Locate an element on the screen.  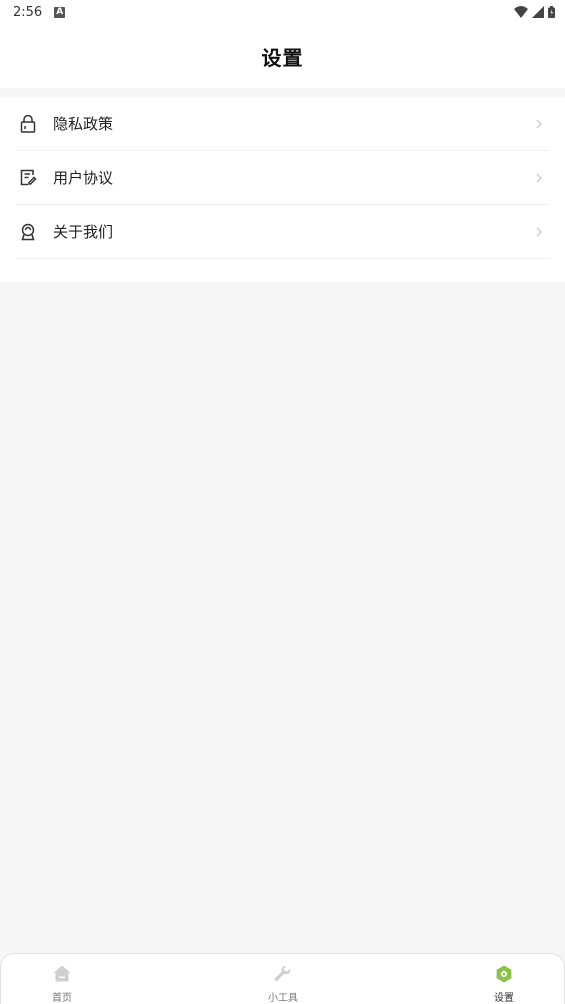
signal-icon is located at coordinates (538, 12).